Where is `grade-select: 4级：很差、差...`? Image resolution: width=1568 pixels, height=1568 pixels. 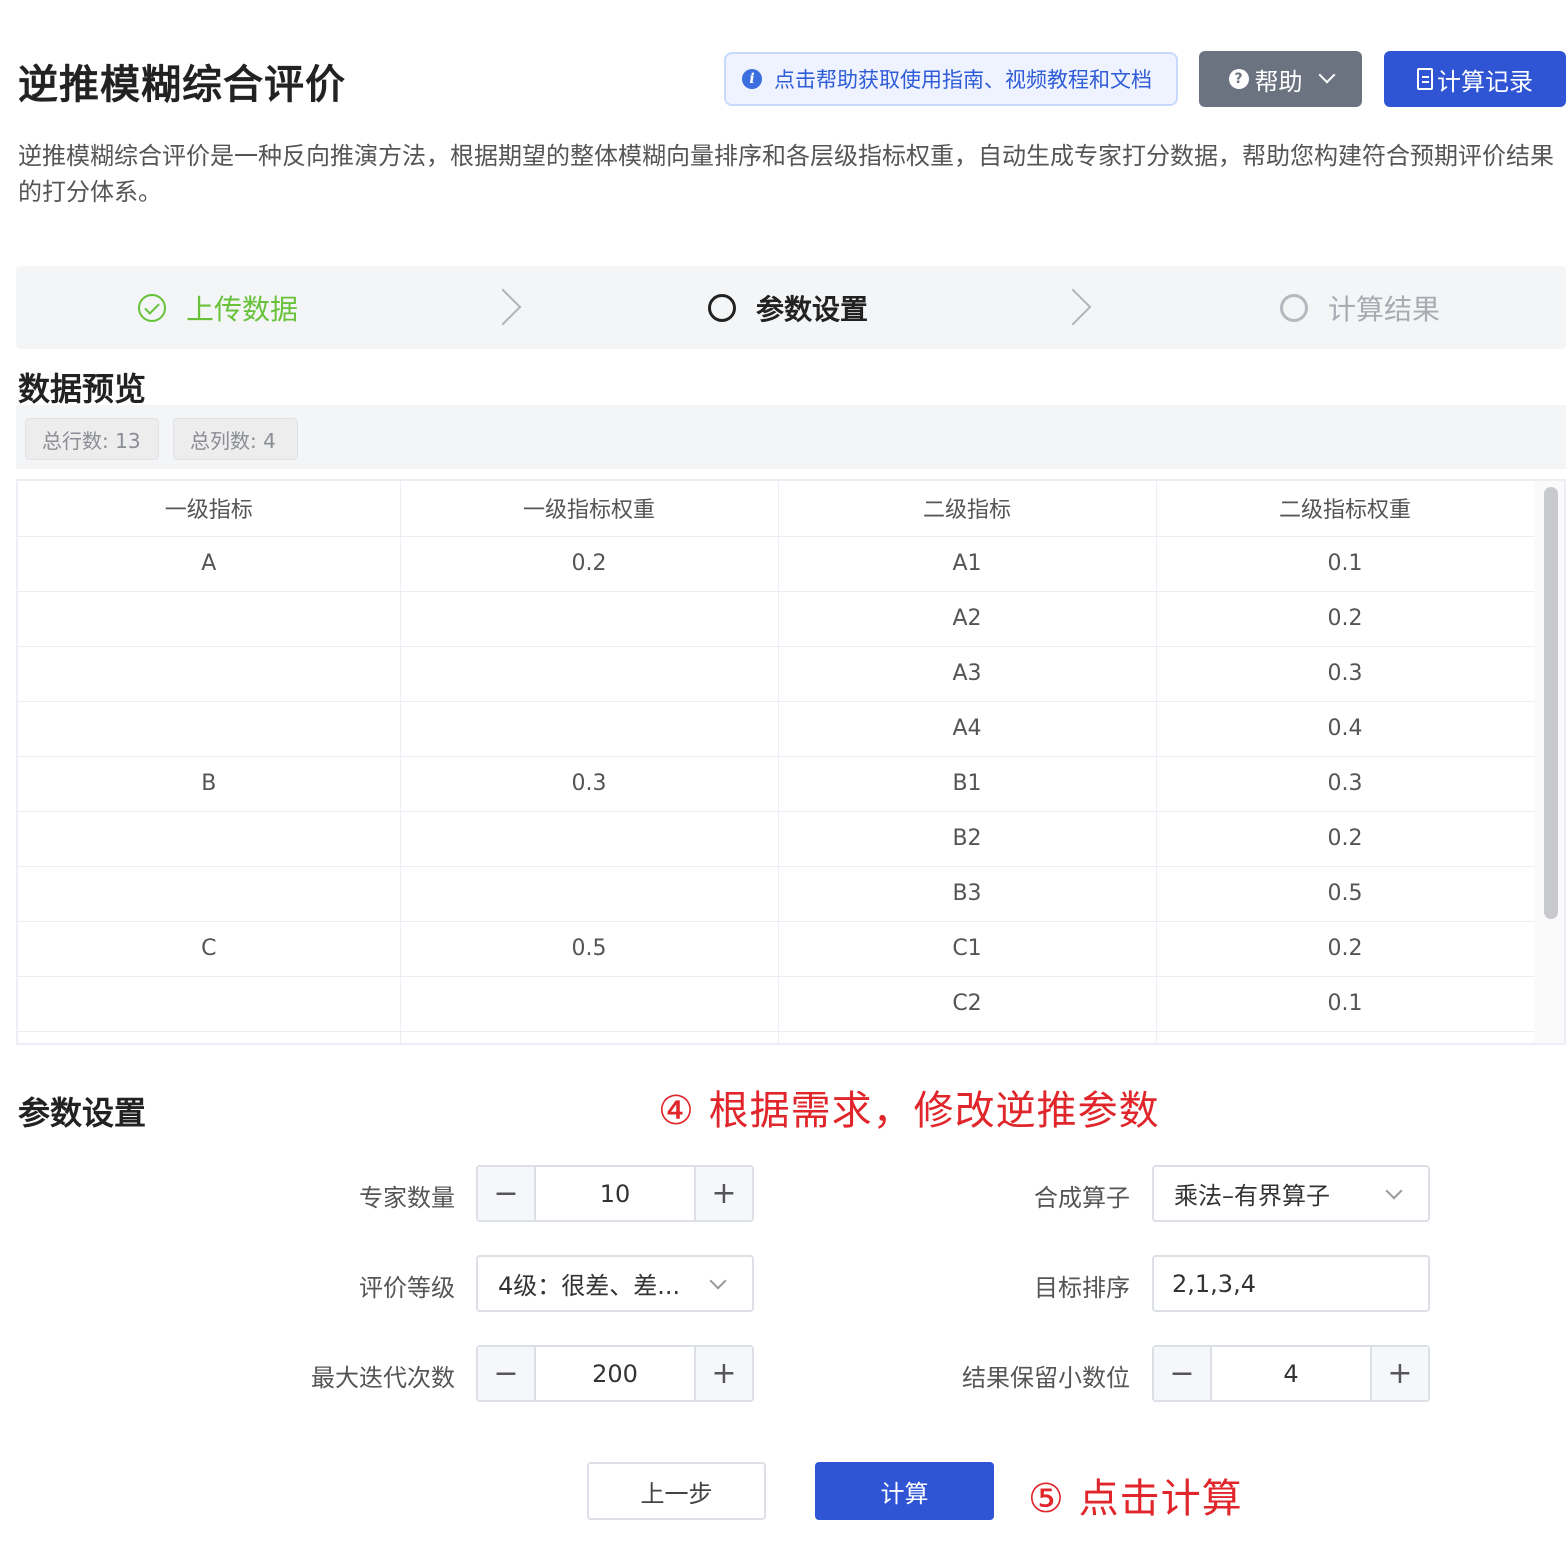 grade-select: 4级：很差、差... is located at coordinates (615, 1283).